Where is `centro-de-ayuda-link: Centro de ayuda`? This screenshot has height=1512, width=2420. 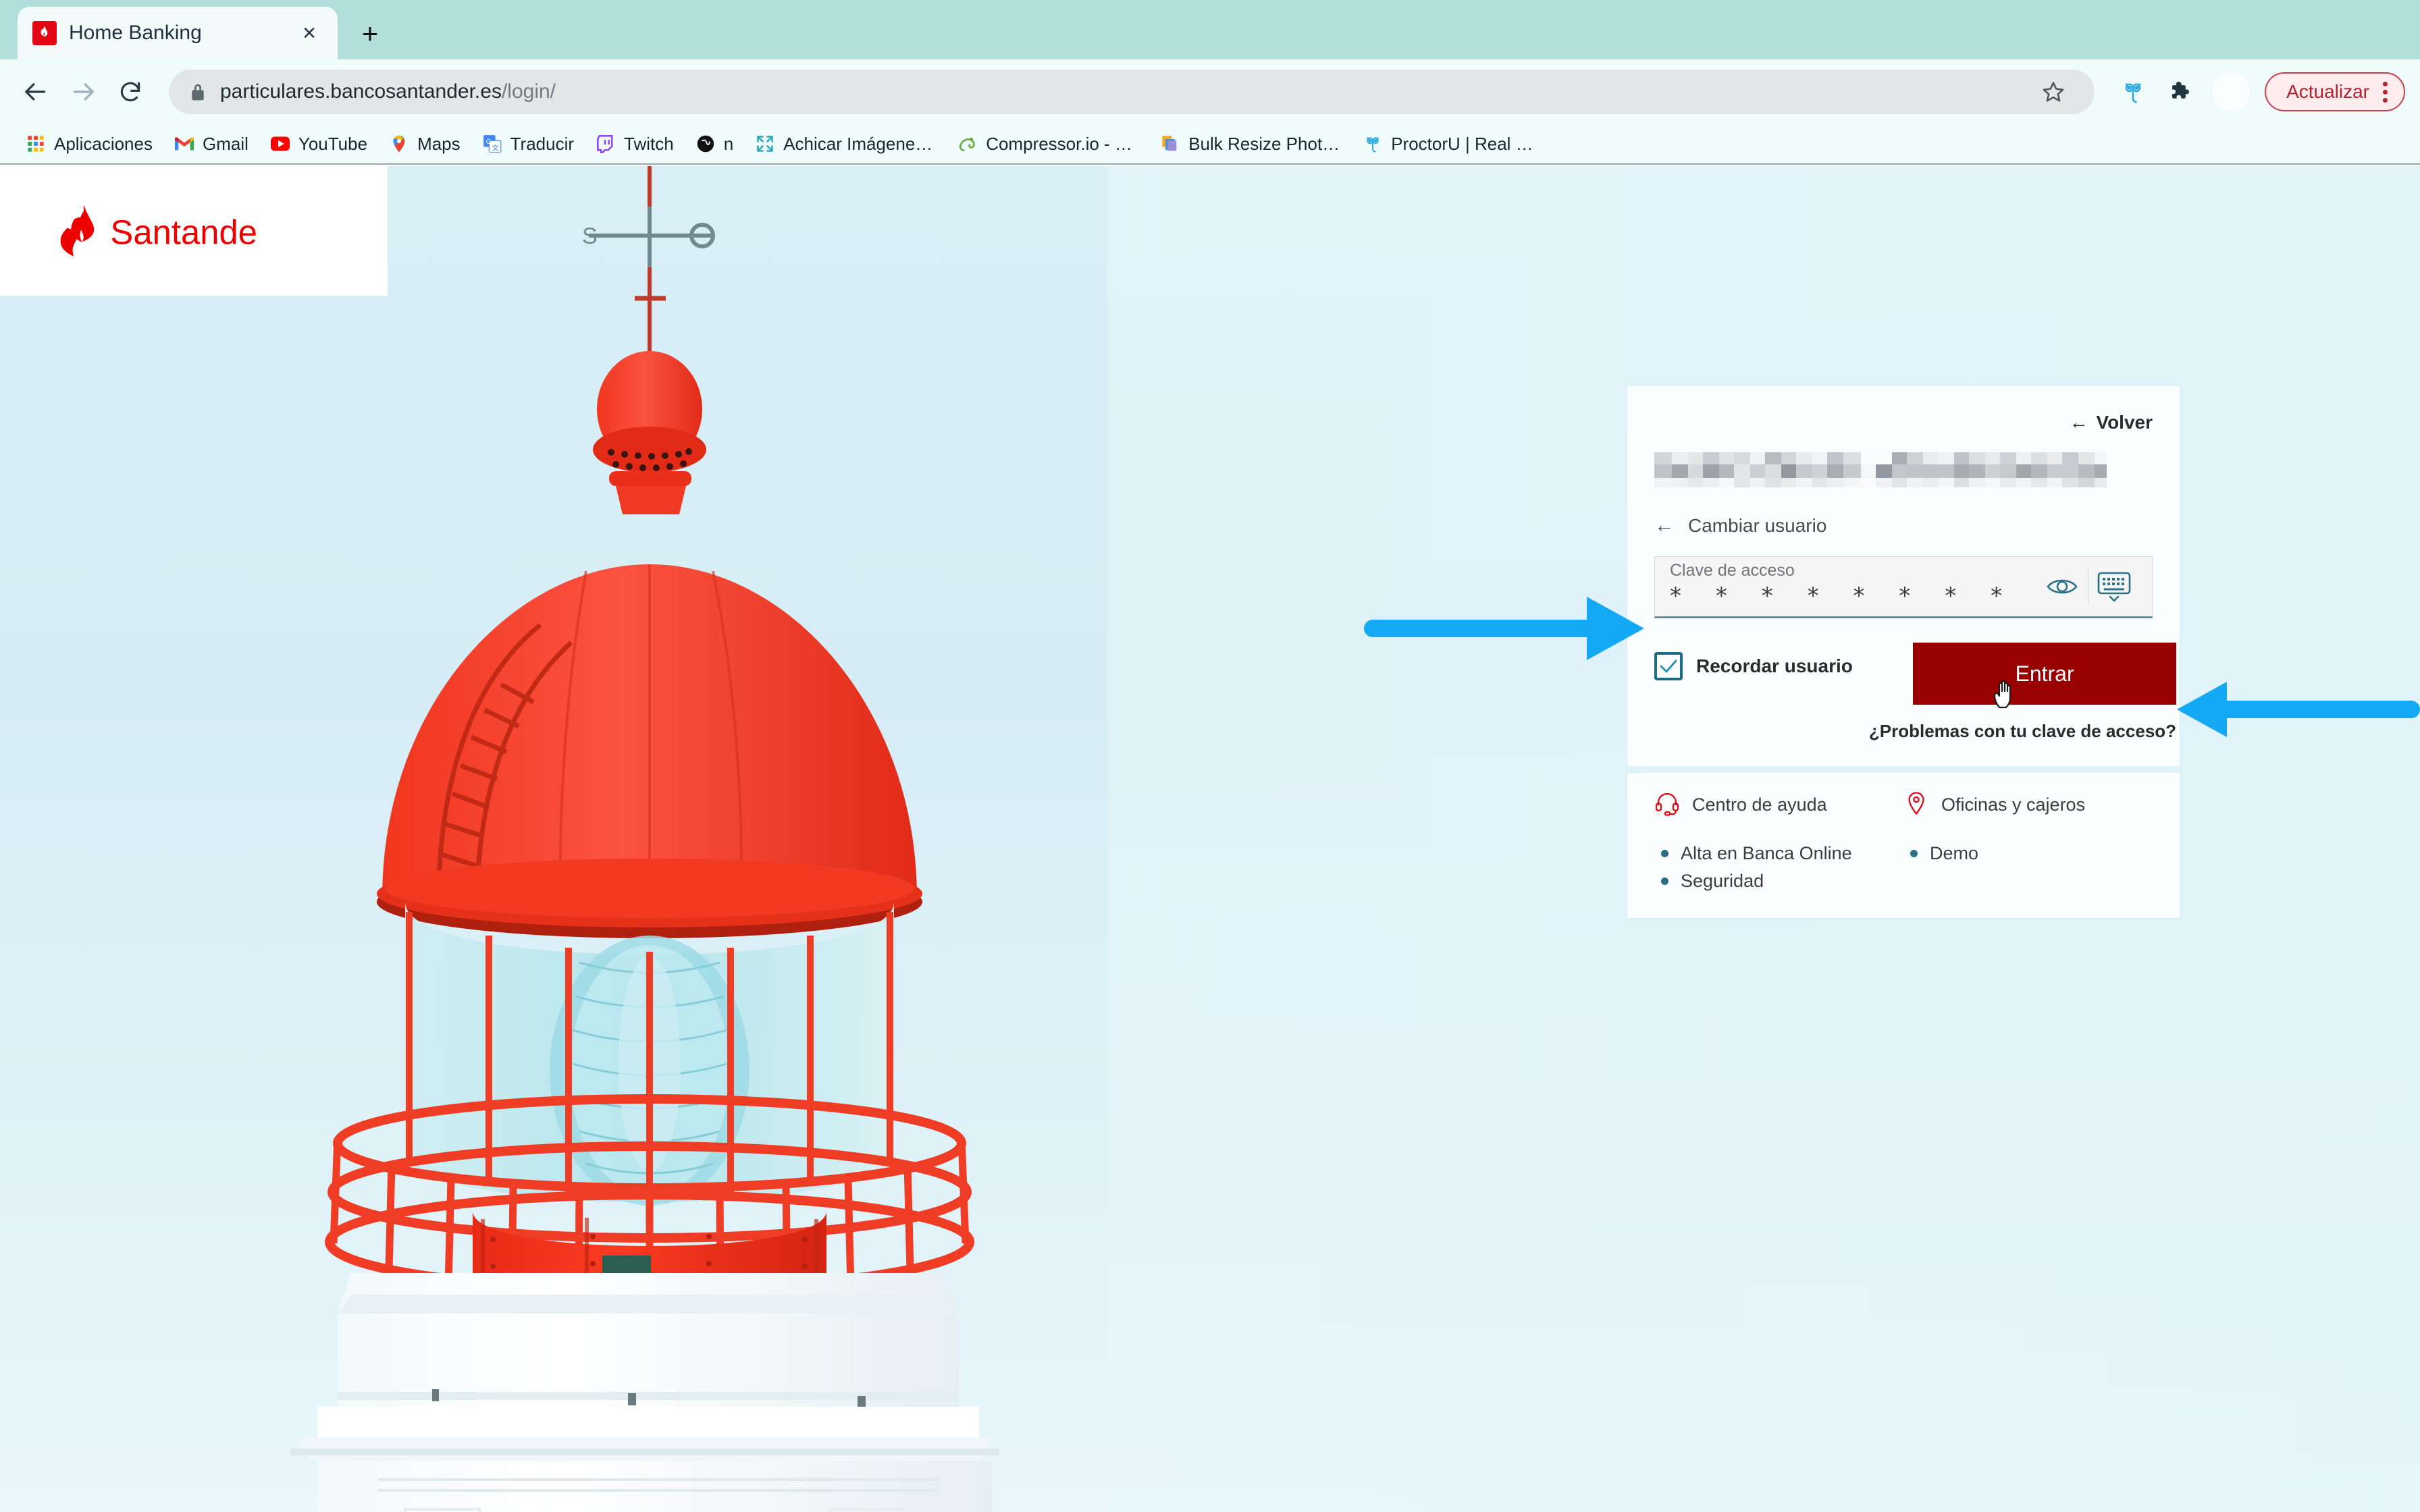
centro-de-ayuda-link: Centro de ayuda is located at coordinates (1778, 815).